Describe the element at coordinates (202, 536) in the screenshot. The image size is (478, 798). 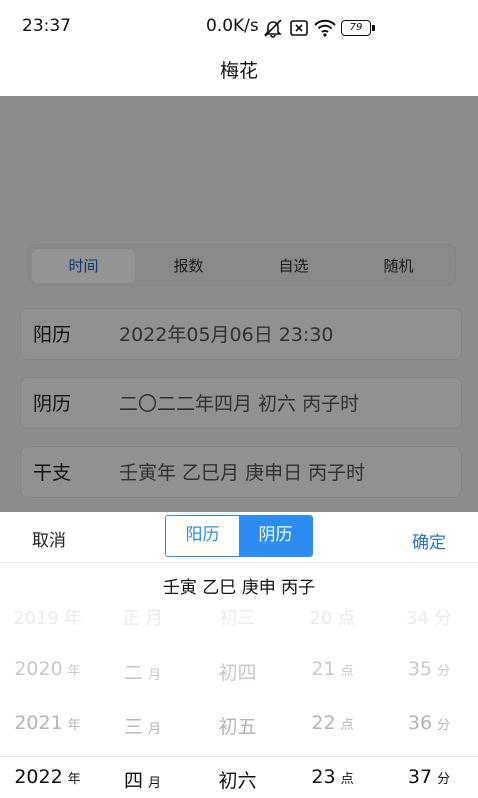
I see `segment-solar: 阳历` at that location.